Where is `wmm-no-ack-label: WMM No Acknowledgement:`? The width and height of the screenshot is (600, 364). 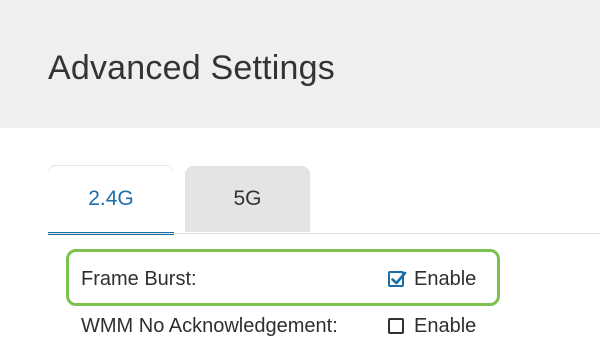
wmm-no-ack-label: WMM No Acknowledgement: is located at coordinates (209, 326).